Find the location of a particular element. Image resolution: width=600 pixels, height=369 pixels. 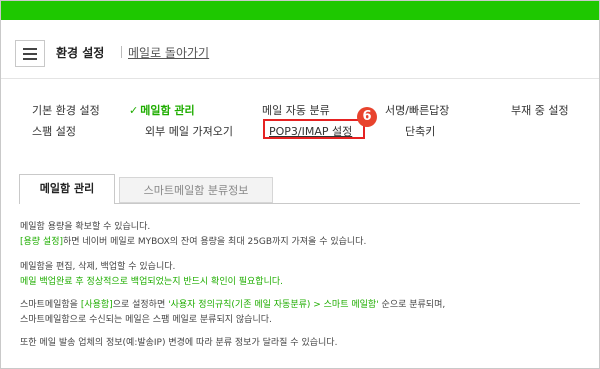

page-title: 환경 설정 is located at coordinates (80, 53).